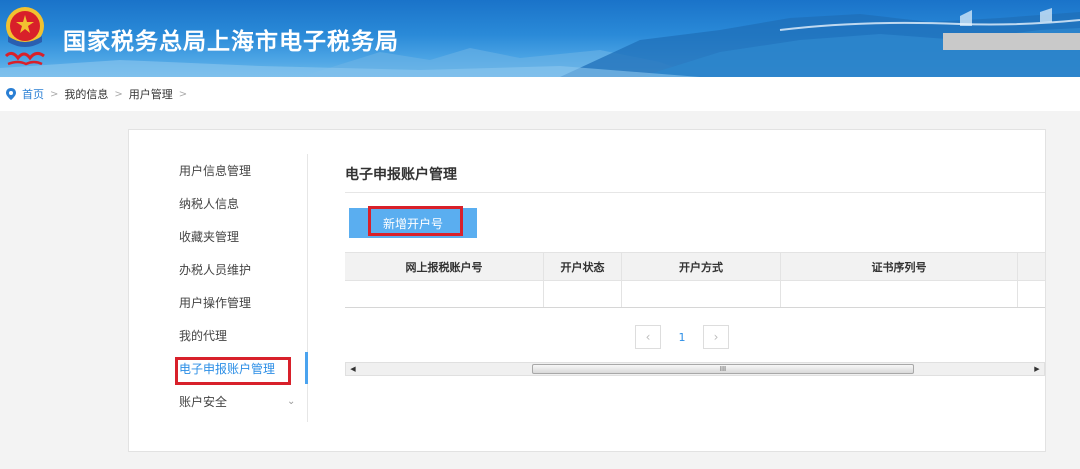 The image size is (1080, 469). I want to click on location-pin-icon, so click(11, 94).